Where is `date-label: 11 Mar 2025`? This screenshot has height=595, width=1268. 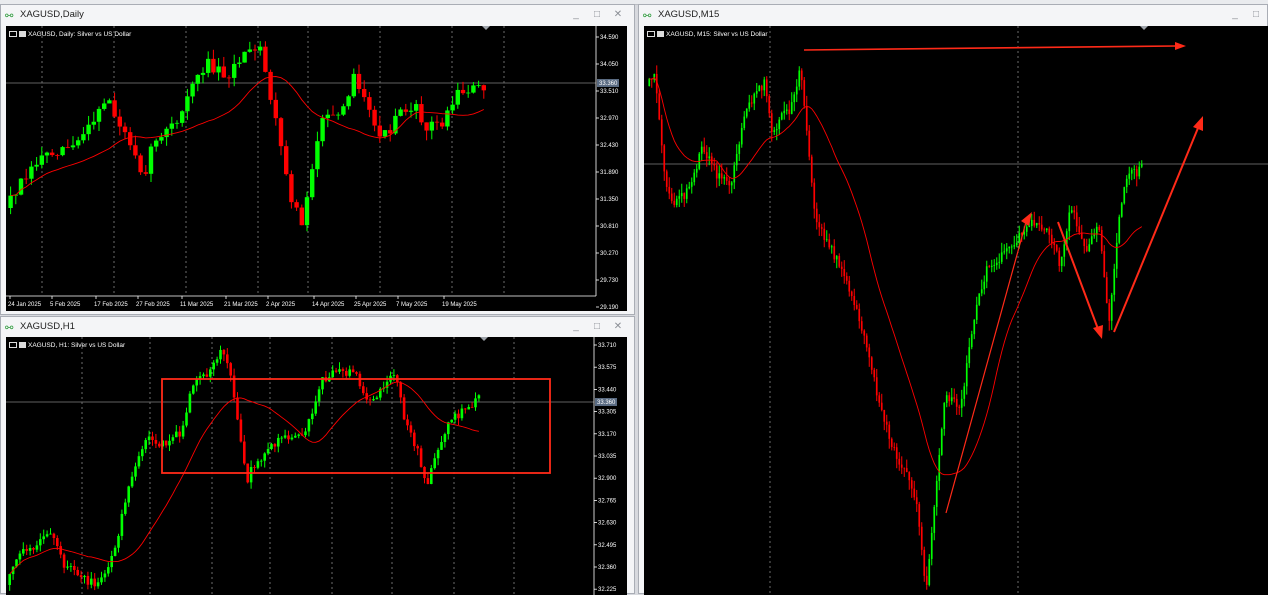
date-label: 11 Mar 2025 is located at coordinates (197, 305).